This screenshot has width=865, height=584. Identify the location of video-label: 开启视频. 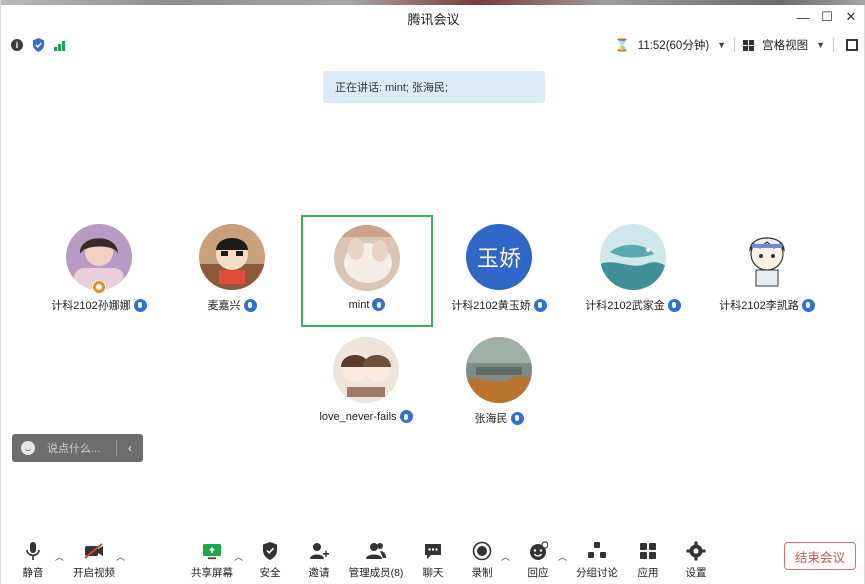
(94, 573).